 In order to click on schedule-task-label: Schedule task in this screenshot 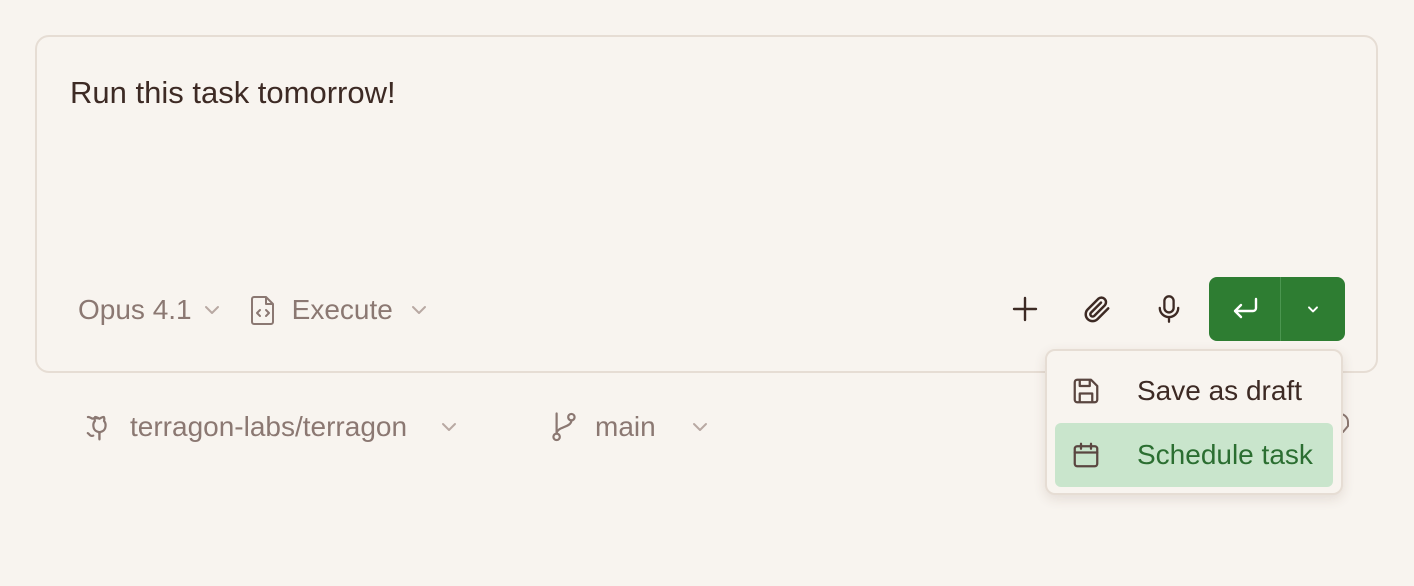, I will do `click(1225, 454)`.